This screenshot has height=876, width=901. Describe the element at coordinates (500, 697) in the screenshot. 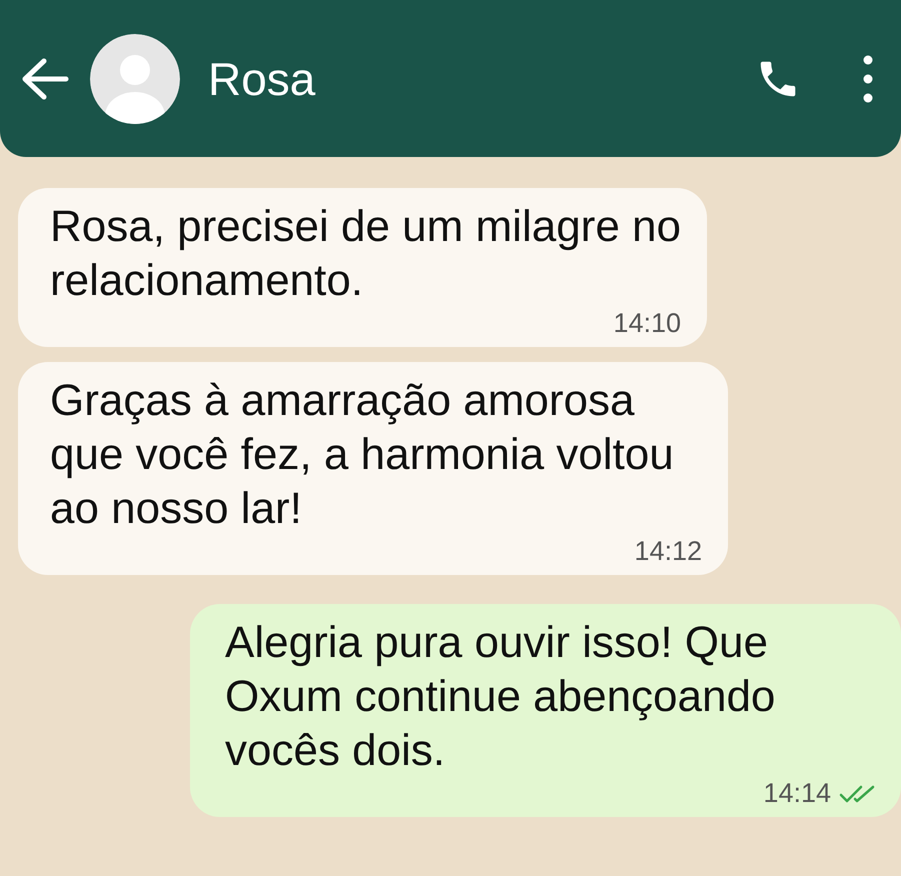

I see `message-text: Alegria pura ouvir isso! Que Oxum continue abençoando vocês dois.` at that location.